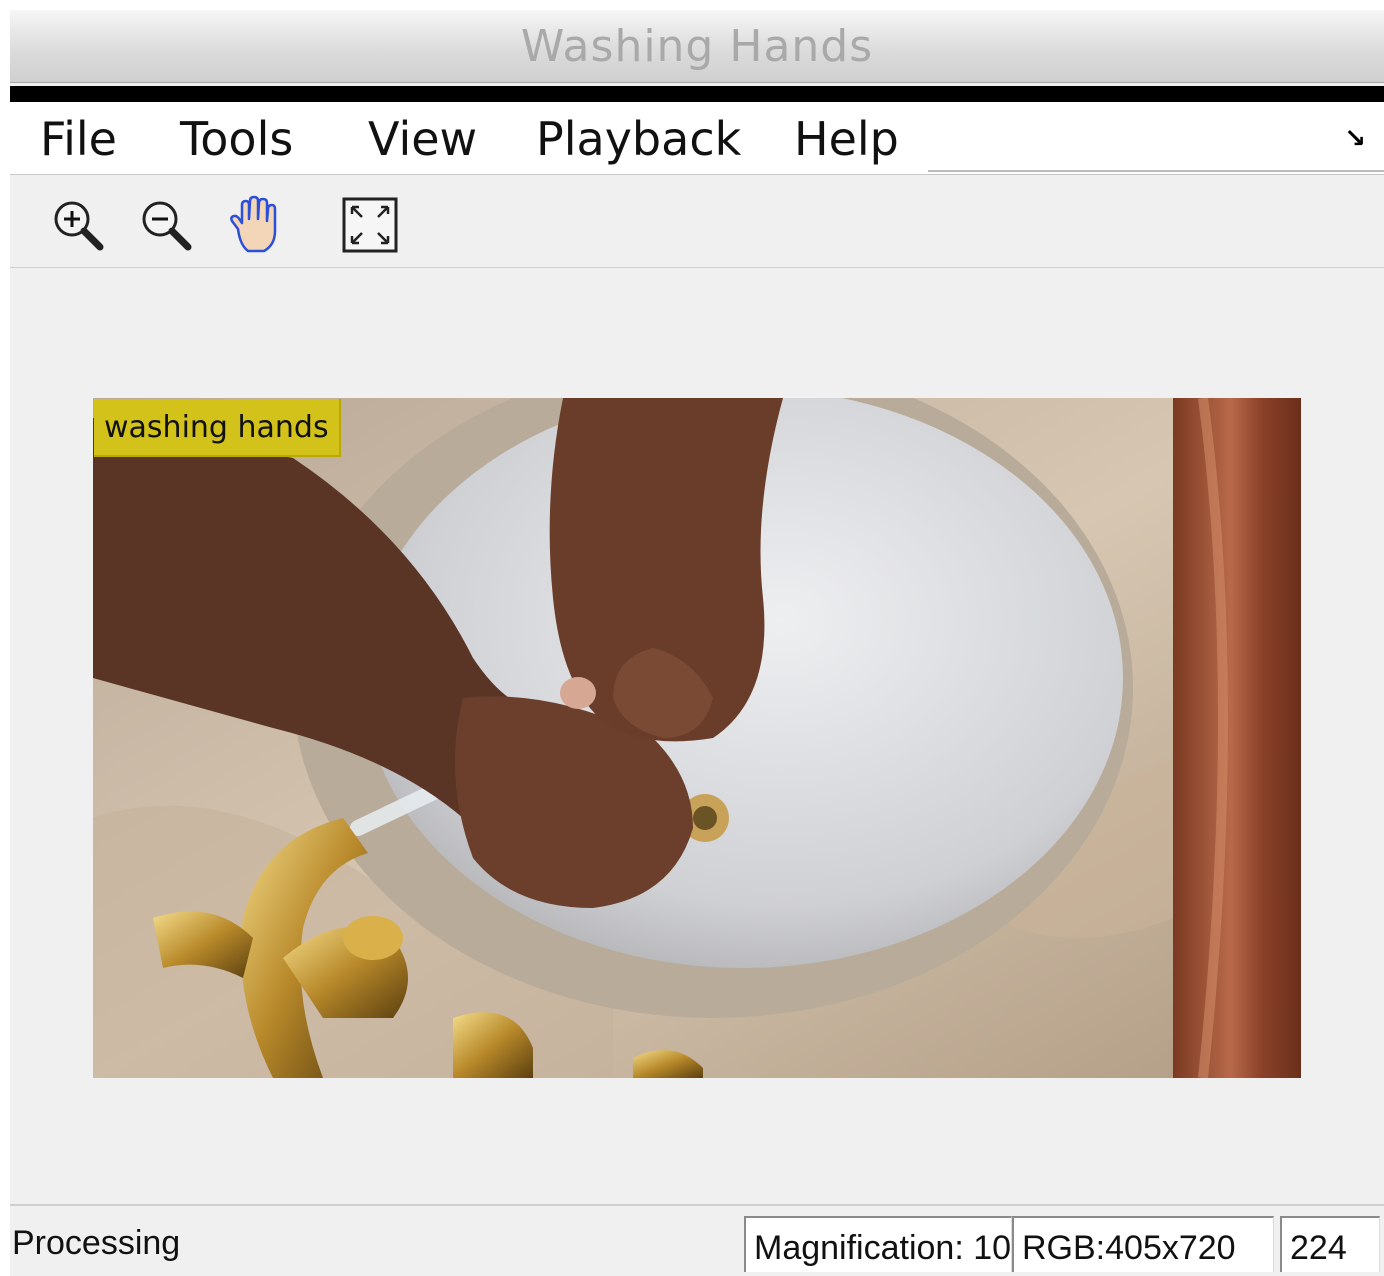 The height and width of the screenshot is (1276, 1384). I want to click on magnification-field: Magnification: 10, so click(878, 1244).